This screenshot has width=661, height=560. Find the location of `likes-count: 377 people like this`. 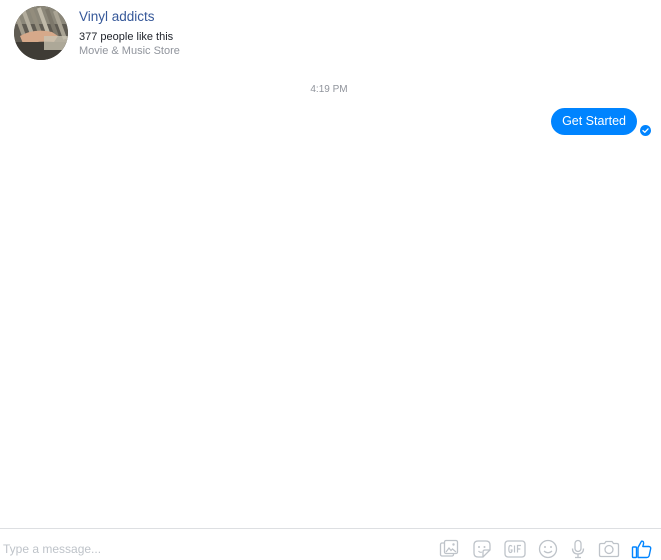

likes-count: 377 people like this is located at coordinates (126, 37).